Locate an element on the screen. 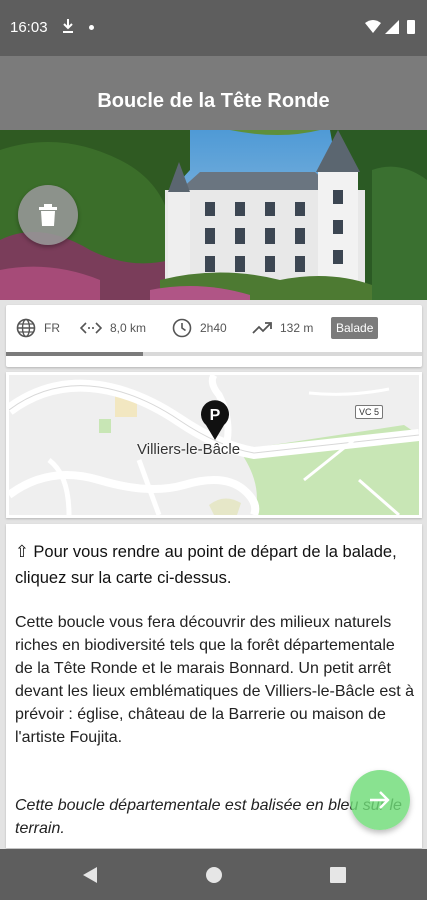  map-town-label: Villiers-le-Bâcle is located at coordinates (189, 449).